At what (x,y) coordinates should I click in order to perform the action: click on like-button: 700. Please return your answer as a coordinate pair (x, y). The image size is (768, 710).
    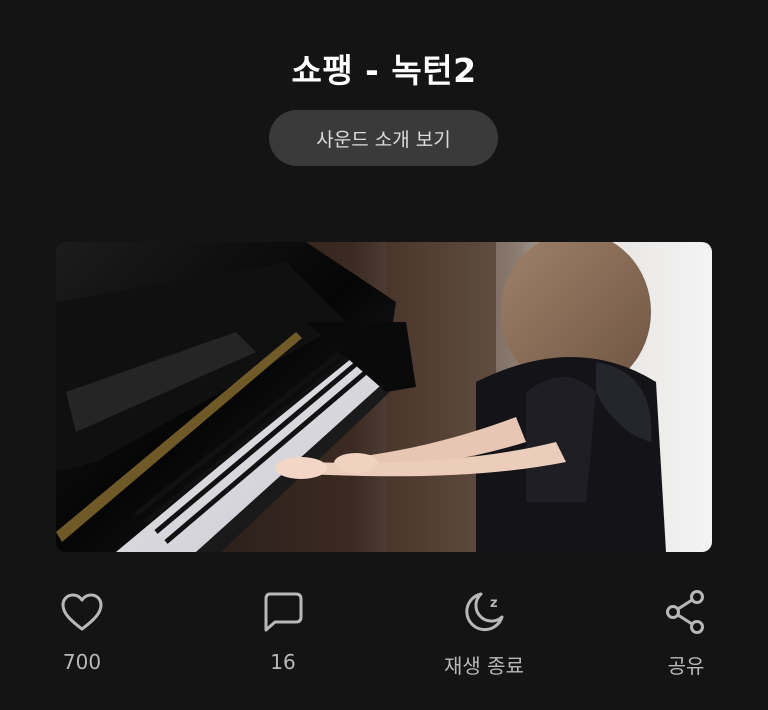
    Looking at the image, I should click on (82, 631).